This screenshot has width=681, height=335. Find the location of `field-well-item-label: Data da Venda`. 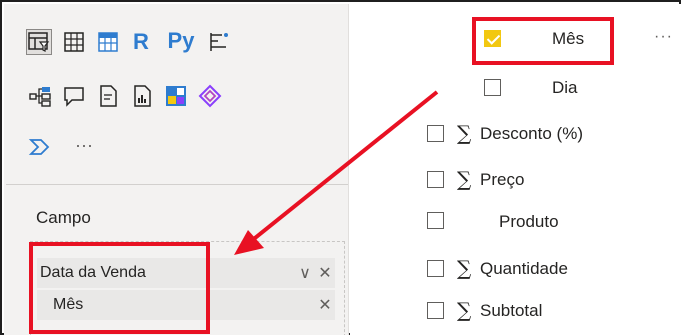

field-well-item-label: Data da Venda is located at coordinates (93, 272).